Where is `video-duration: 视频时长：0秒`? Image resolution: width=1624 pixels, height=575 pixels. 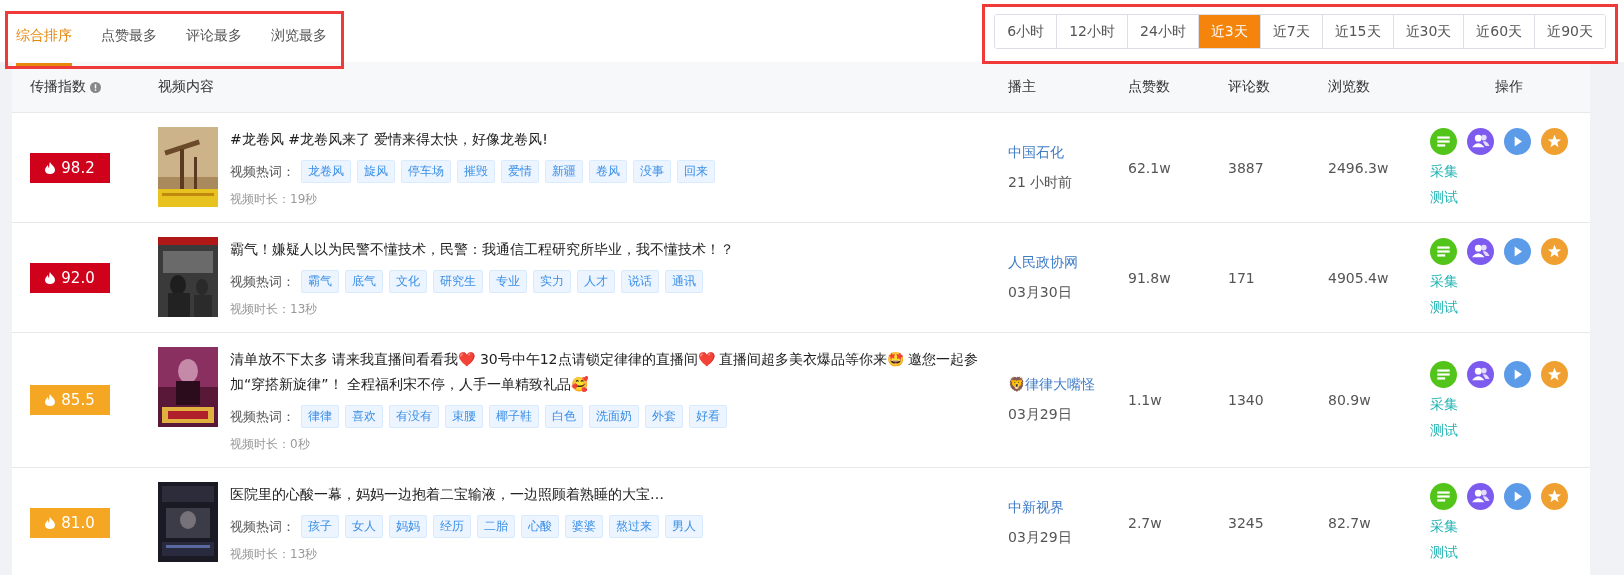 video-duration: 视频时长：0秒 is located at coordinates (270, 444).